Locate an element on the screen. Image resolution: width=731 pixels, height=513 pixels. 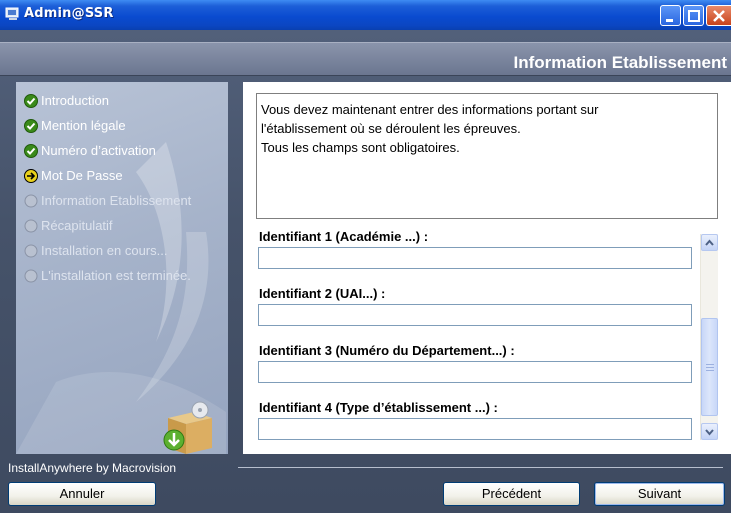
chevron-down-icon is located at coordinates (709, 432).